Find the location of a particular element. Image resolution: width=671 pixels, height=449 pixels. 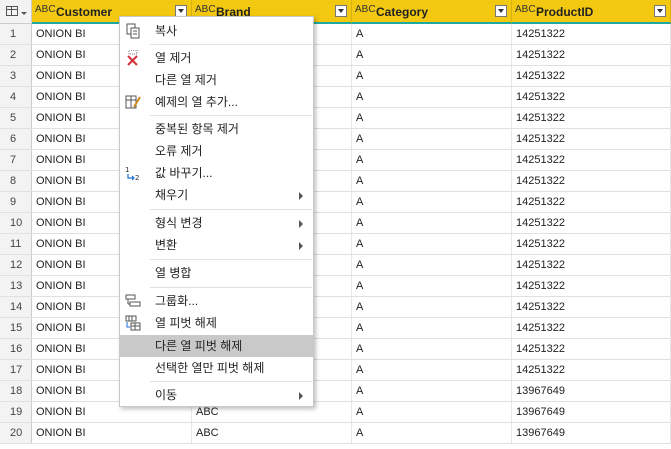

chevron-right-icon is located at coordinates (301, 196).